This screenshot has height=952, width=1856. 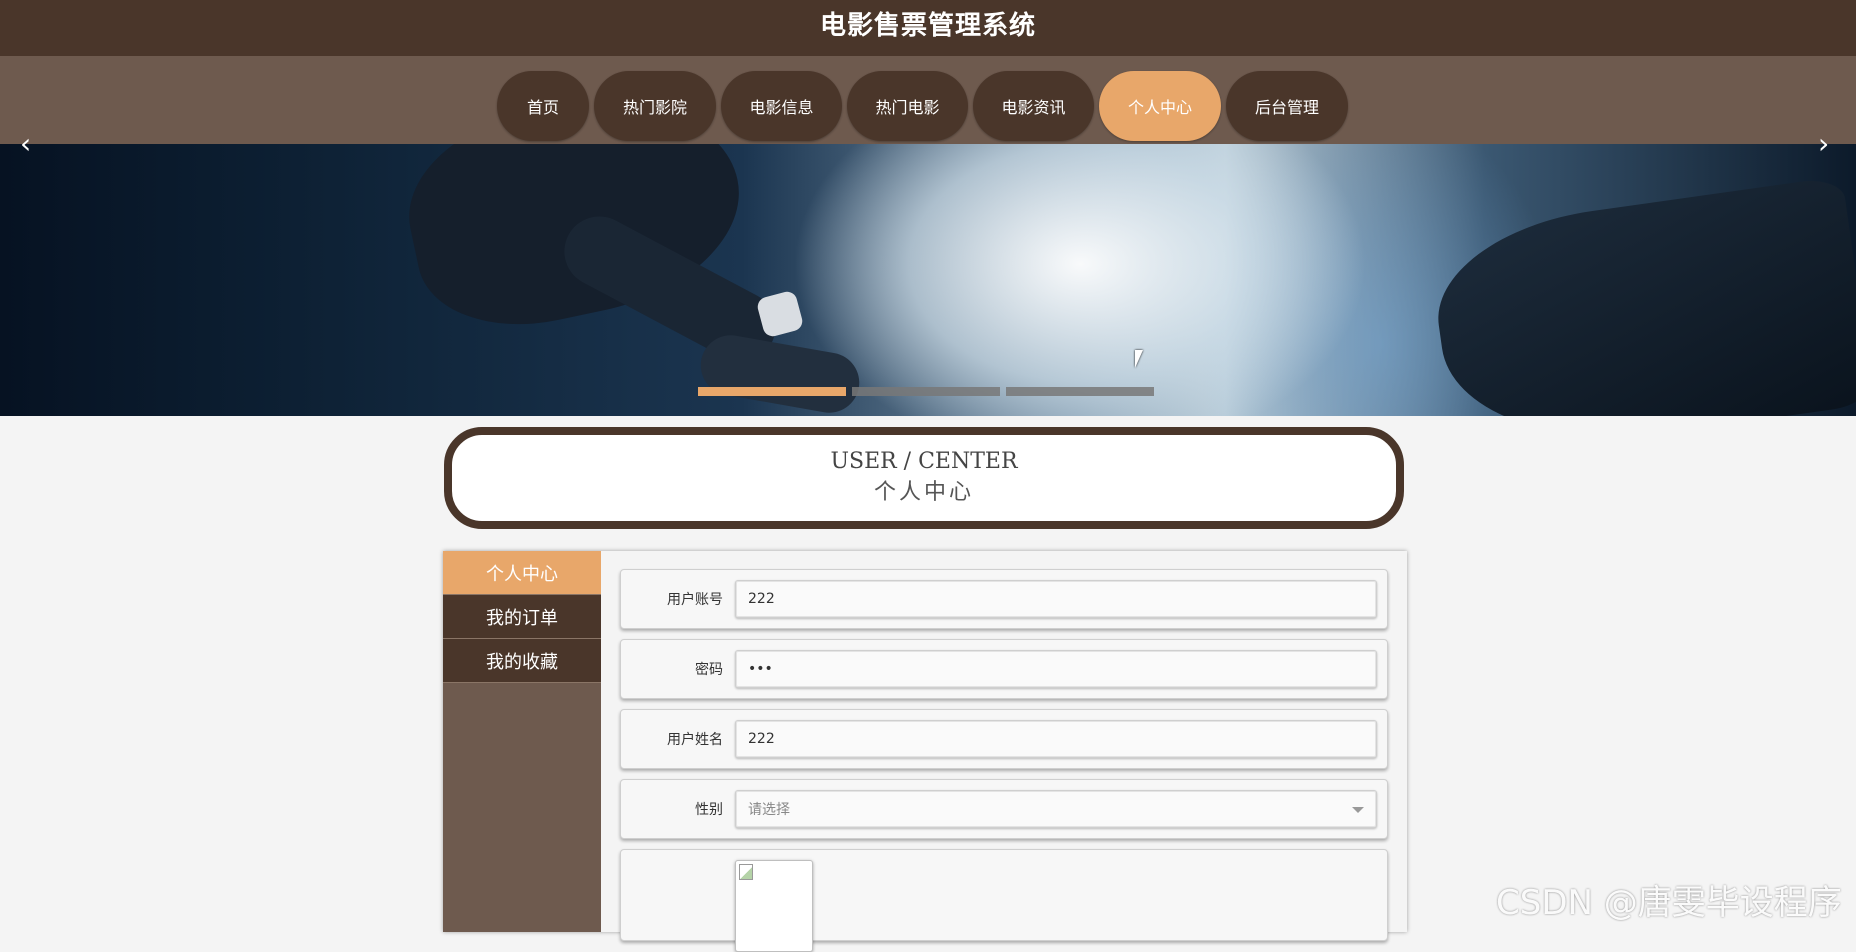 What do you see at coordinates (709, 670) in the screenshot?
I see `password-label: 密码` at bounding box center [709, 670].